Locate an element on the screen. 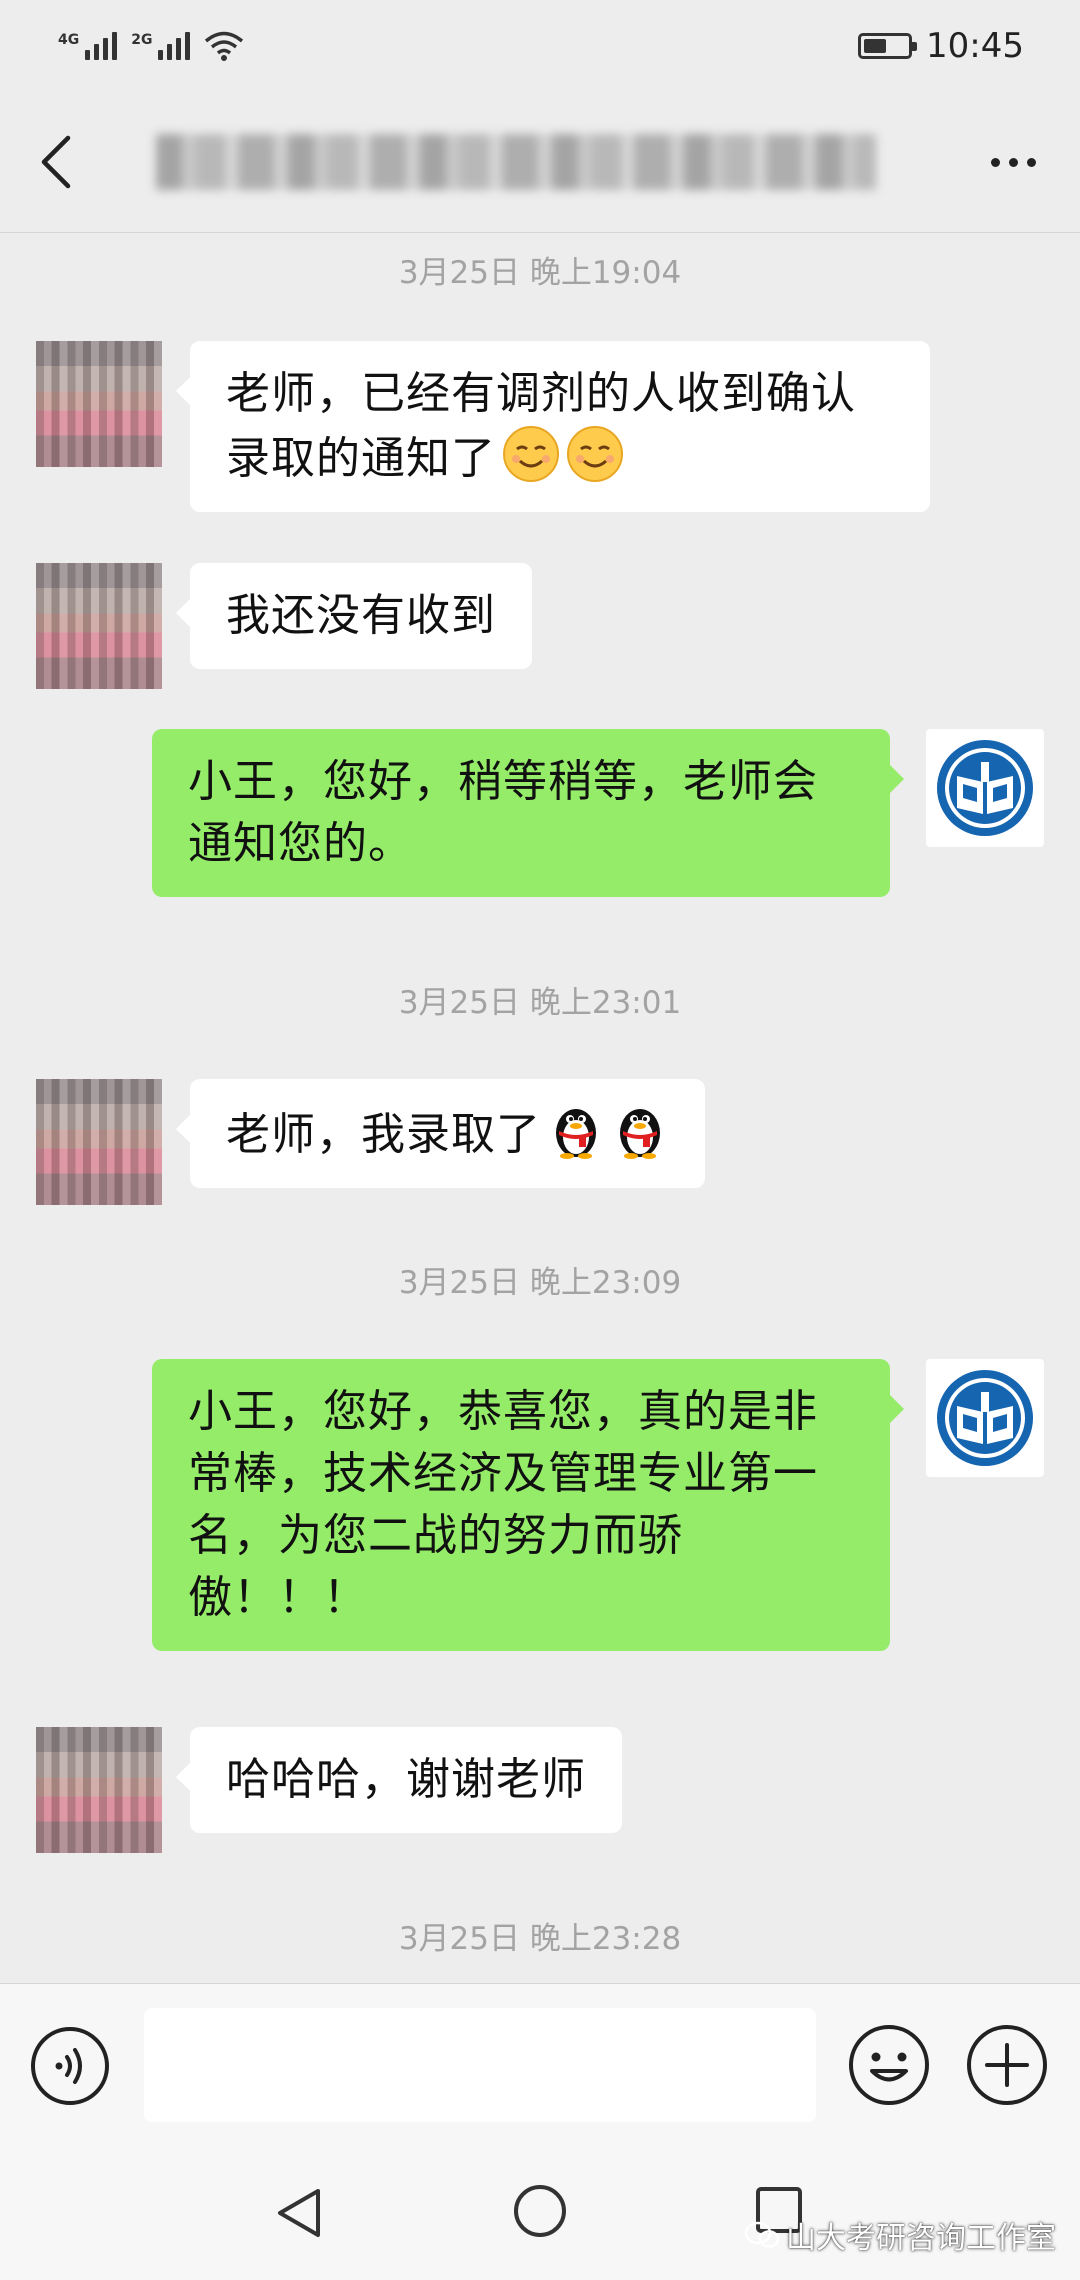 This screenshot has height=2280, width=1080. timestamp: 3月25日 晚上23:09 is located at coordinates (540, 1283).